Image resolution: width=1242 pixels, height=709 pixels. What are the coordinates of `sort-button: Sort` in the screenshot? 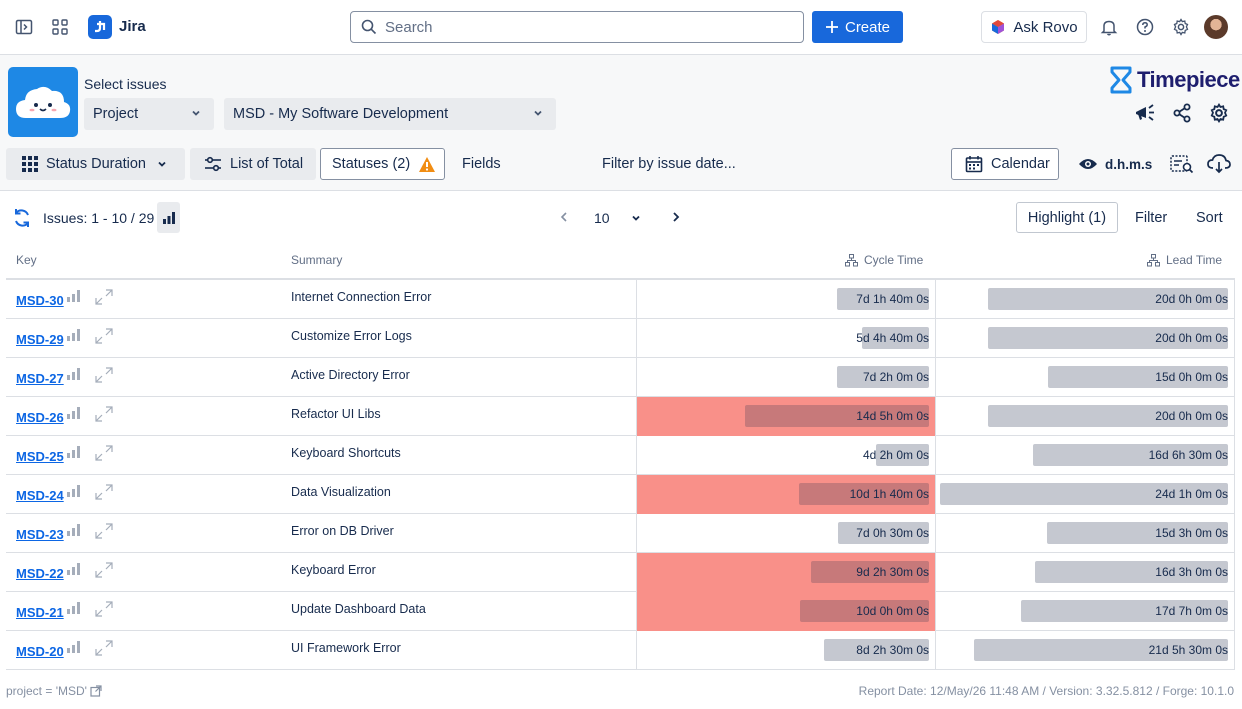 It's located at (1209, 218).